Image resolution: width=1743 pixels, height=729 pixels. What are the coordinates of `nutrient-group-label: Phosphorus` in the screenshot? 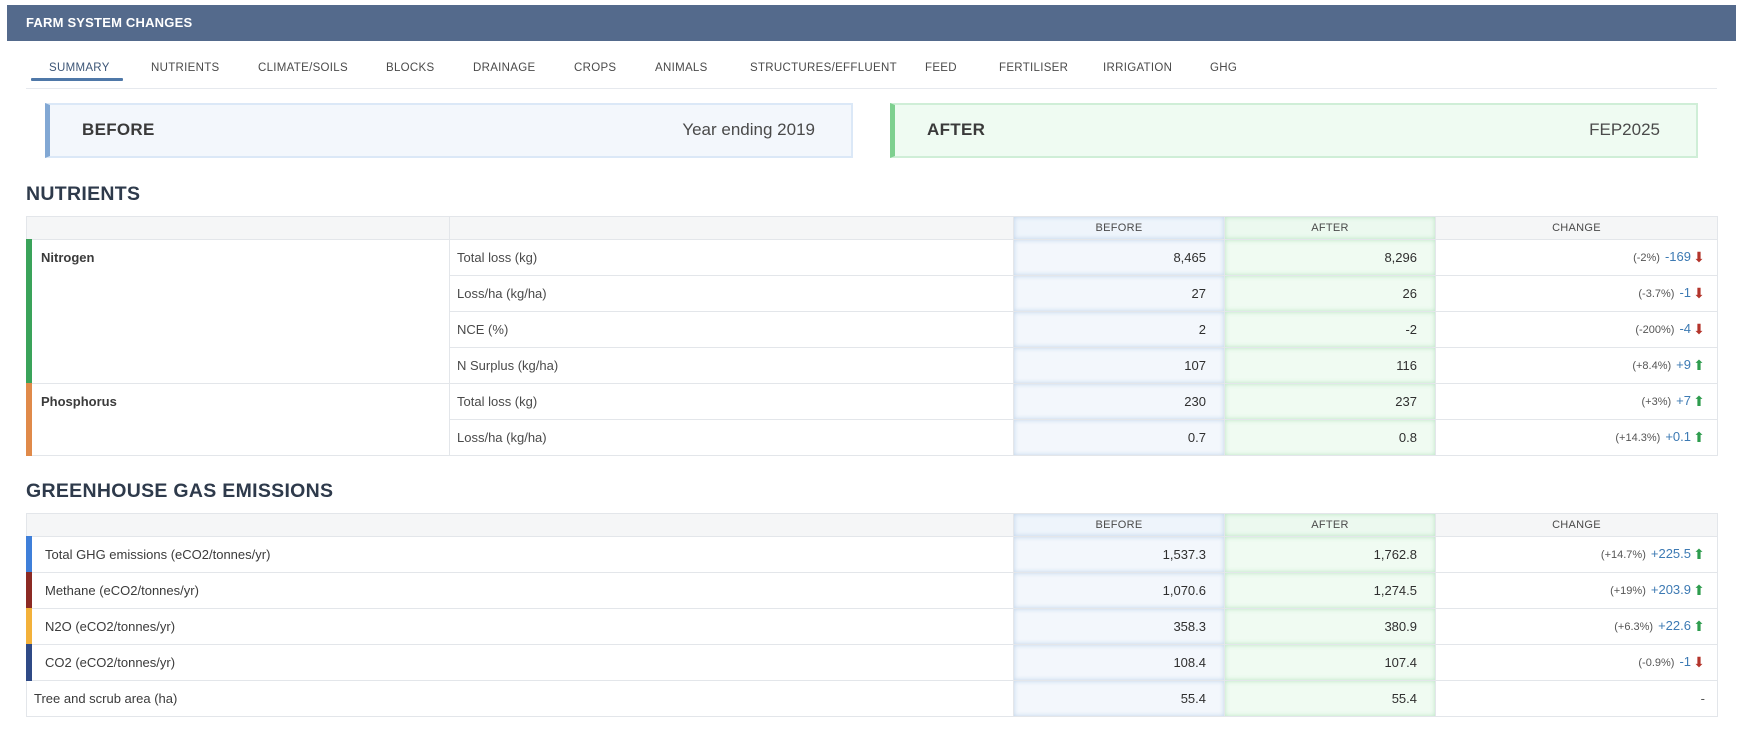 It's located at (79, 401).